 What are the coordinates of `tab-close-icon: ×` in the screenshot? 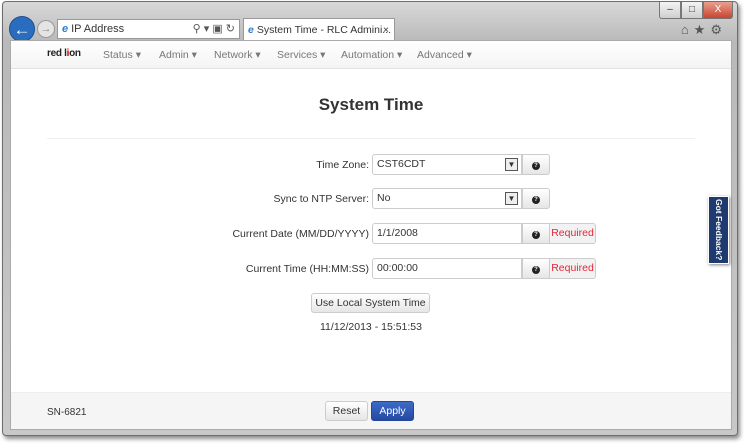 It's located at (386, 30).